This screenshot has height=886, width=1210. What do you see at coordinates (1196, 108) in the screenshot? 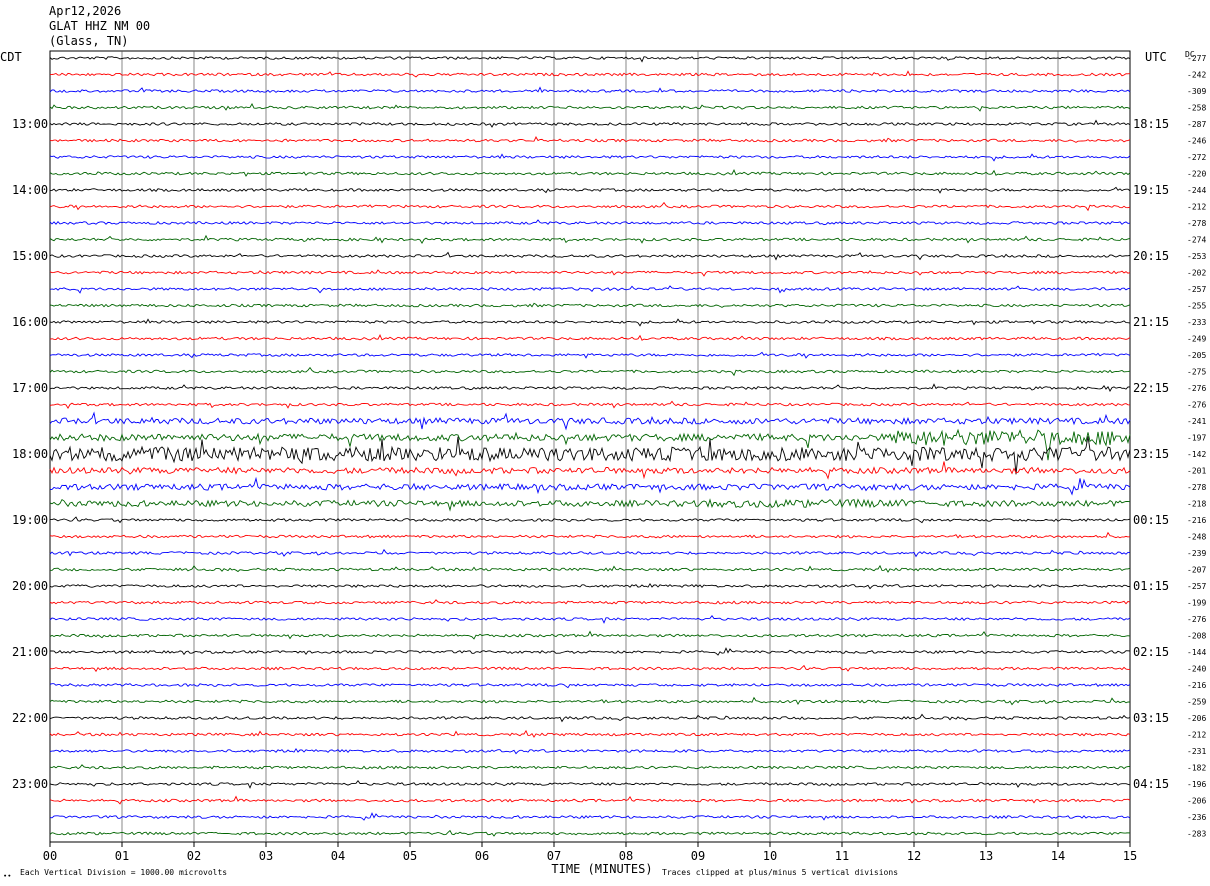
I see `dc-offset-label: -258` at bounding box center [1196, 108].